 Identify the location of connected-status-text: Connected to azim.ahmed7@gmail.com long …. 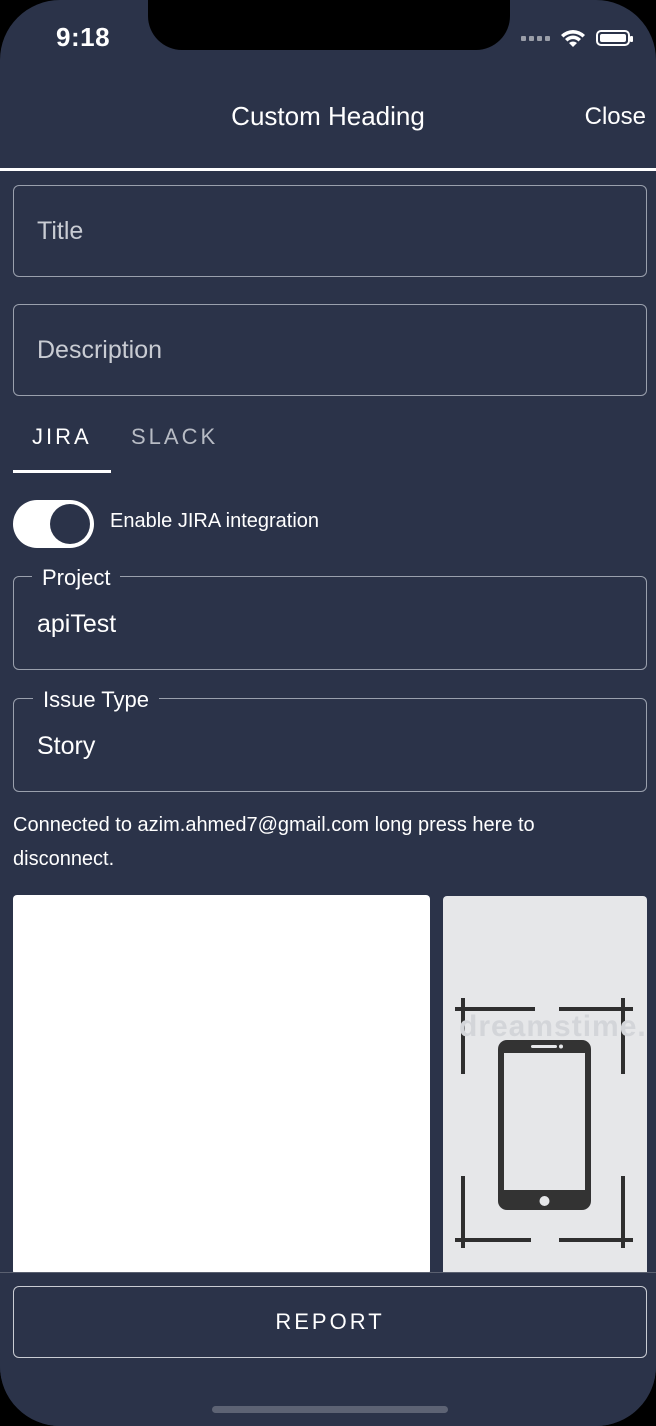
(313, 842).